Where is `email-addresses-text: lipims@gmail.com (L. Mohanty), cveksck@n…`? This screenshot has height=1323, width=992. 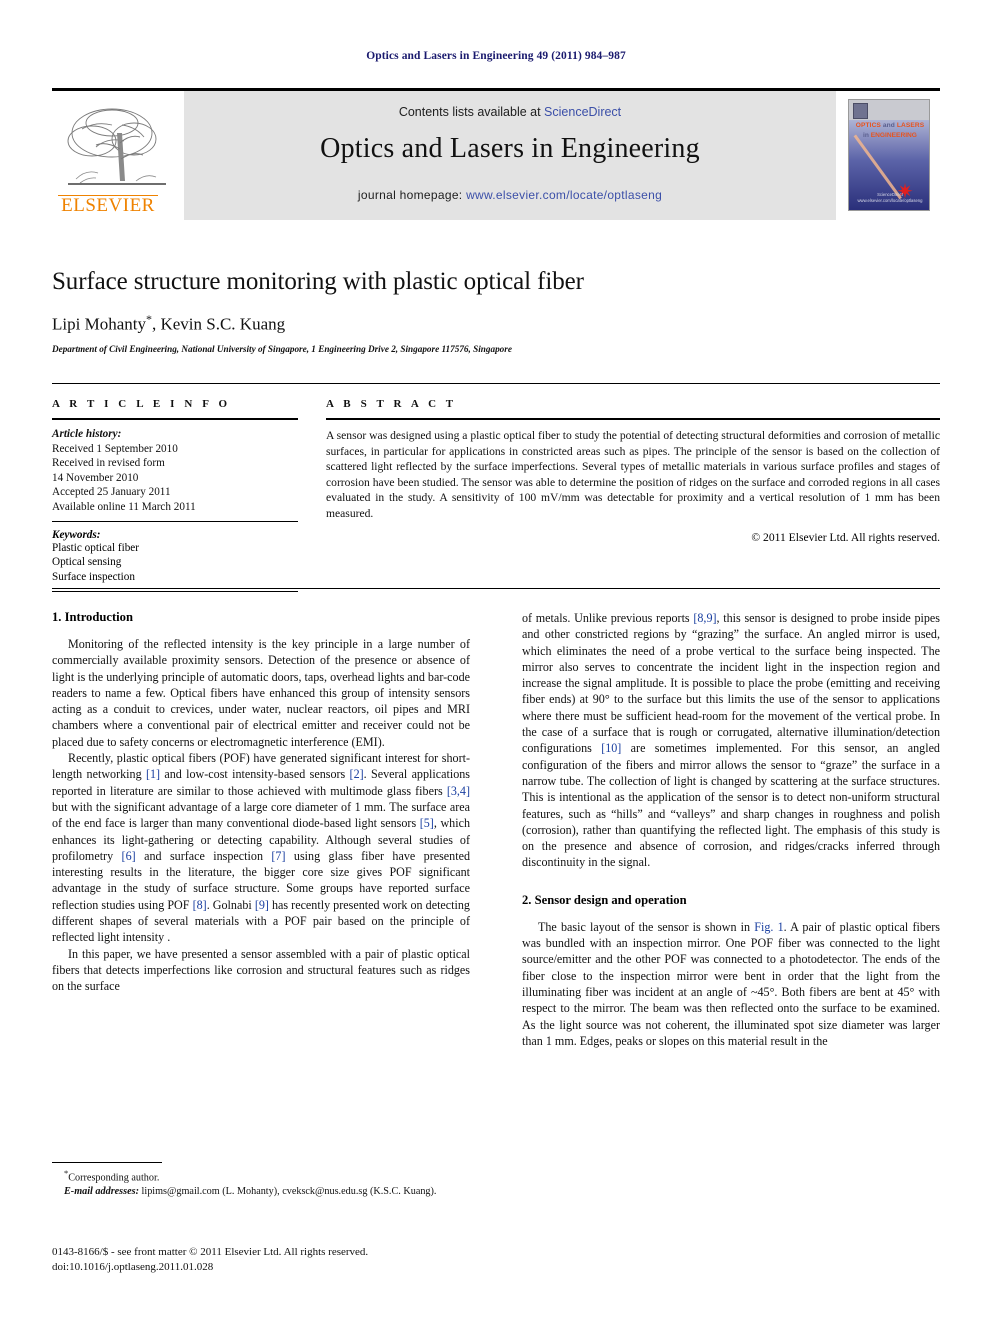
email-addresses-text: lipims@gmail.com (L. Mohanty), cveksck@n… is located at coordinates (288, 1191).